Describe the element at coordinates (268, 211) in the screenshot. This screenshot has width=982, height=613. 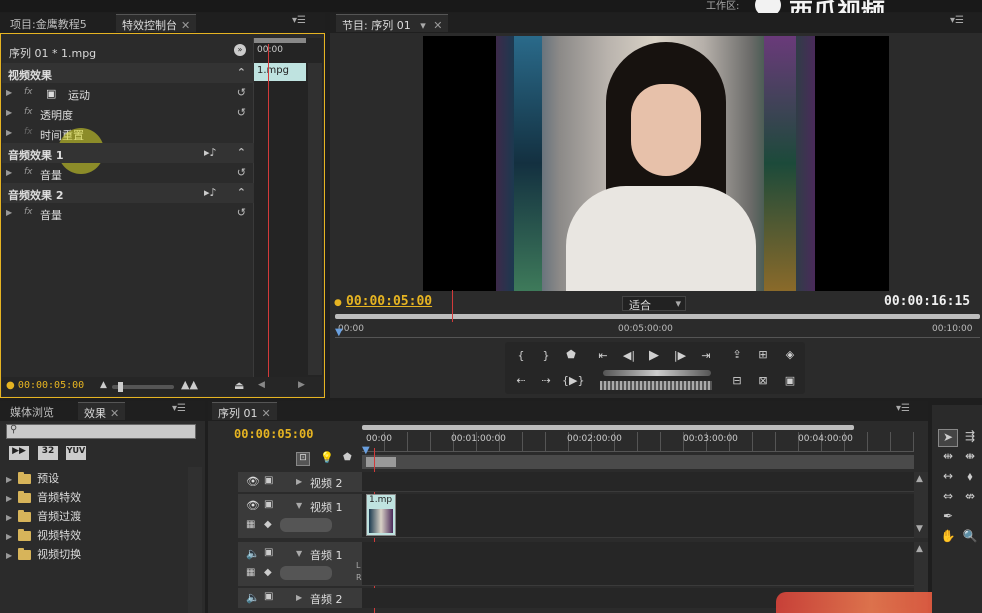
I see `mini-playhead` at that location.